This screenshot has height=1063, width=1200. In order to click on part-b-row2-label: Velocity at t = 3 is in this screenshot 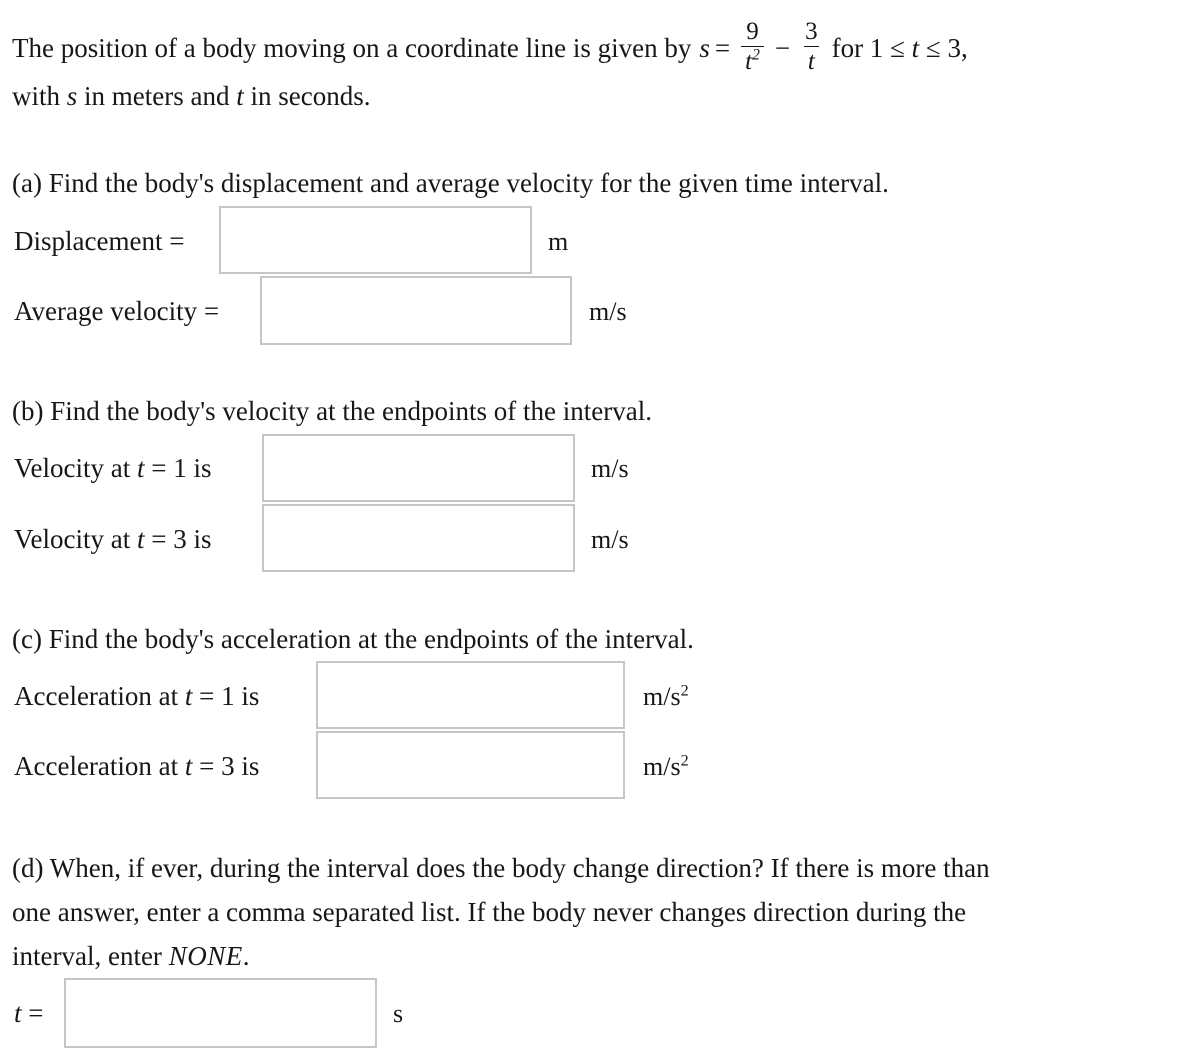, I will do `click(113, 539)`.